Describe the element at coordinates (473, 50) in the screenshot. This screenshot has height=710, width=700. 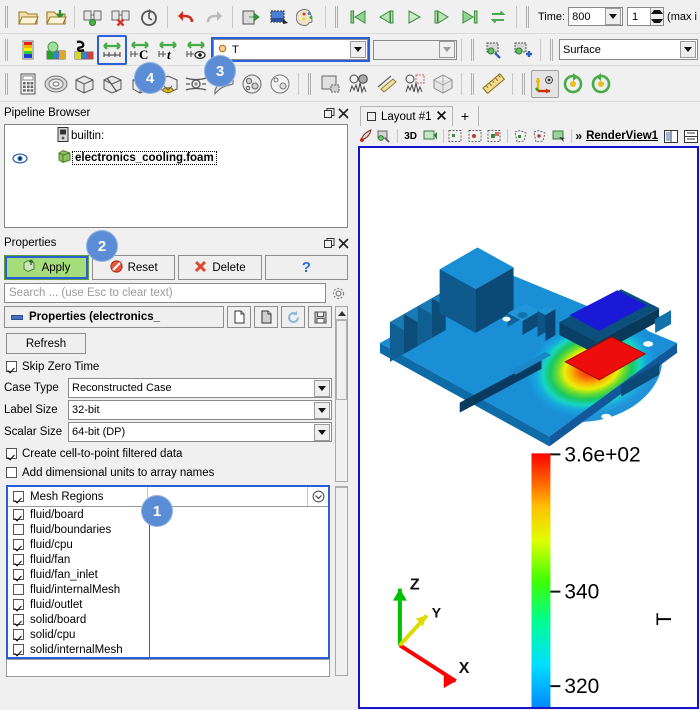
I see `view-toolbar-grip` at that location.